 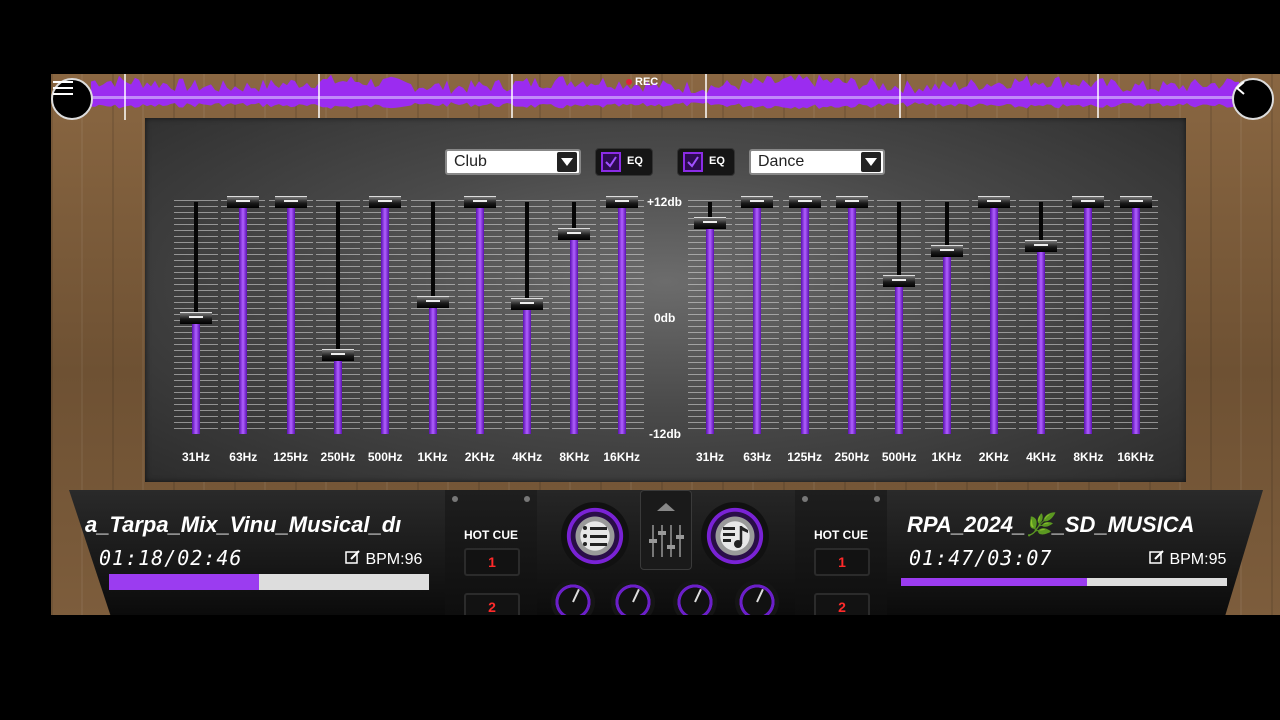 What do you see at coordinates (479, 202) in the screenshot?
I see `left-slider-knob-2khz` at bounding box center [479, 202].